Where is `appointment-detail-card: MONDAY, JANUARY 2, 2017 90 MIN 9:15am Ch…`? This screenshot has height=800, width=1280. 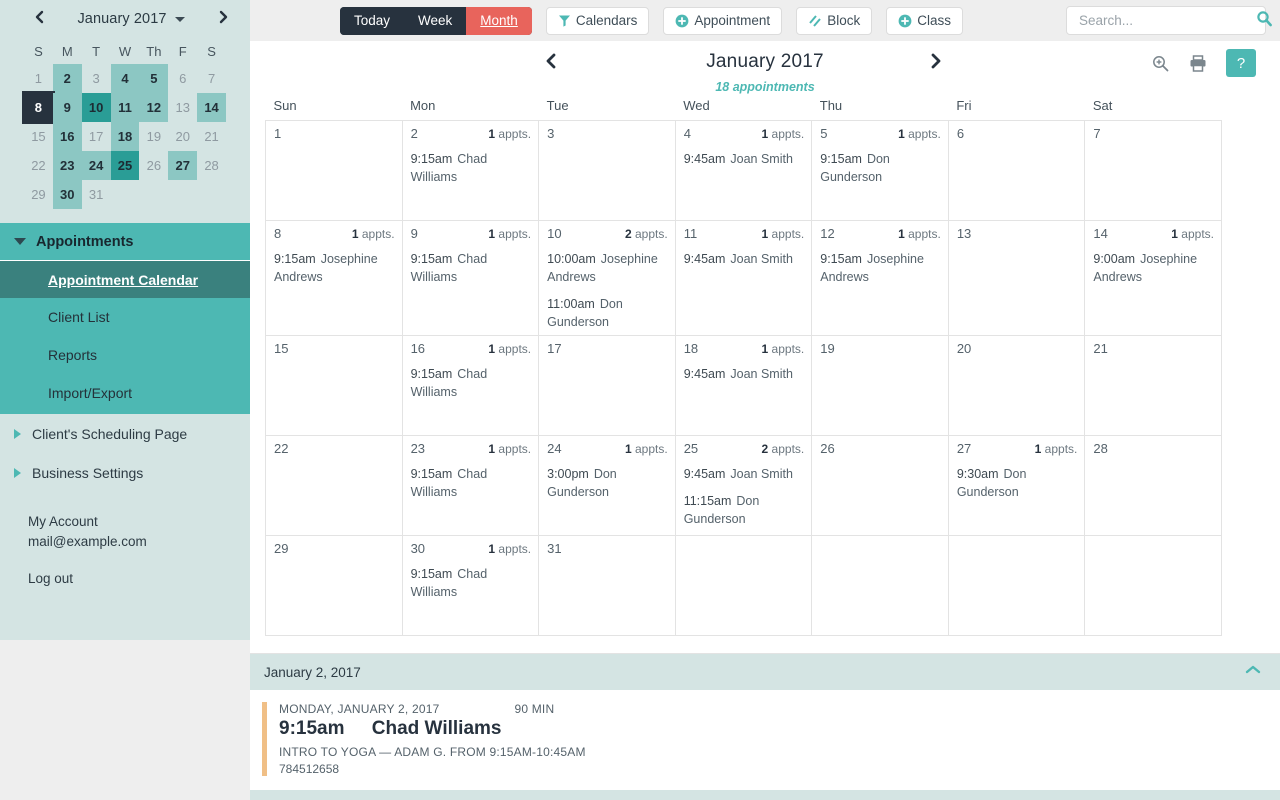
appointment-detail-card: MONDAY, JANUARY 2, 2017 90 MIN 9:15am Ch… is located at coordinates (771, 739).